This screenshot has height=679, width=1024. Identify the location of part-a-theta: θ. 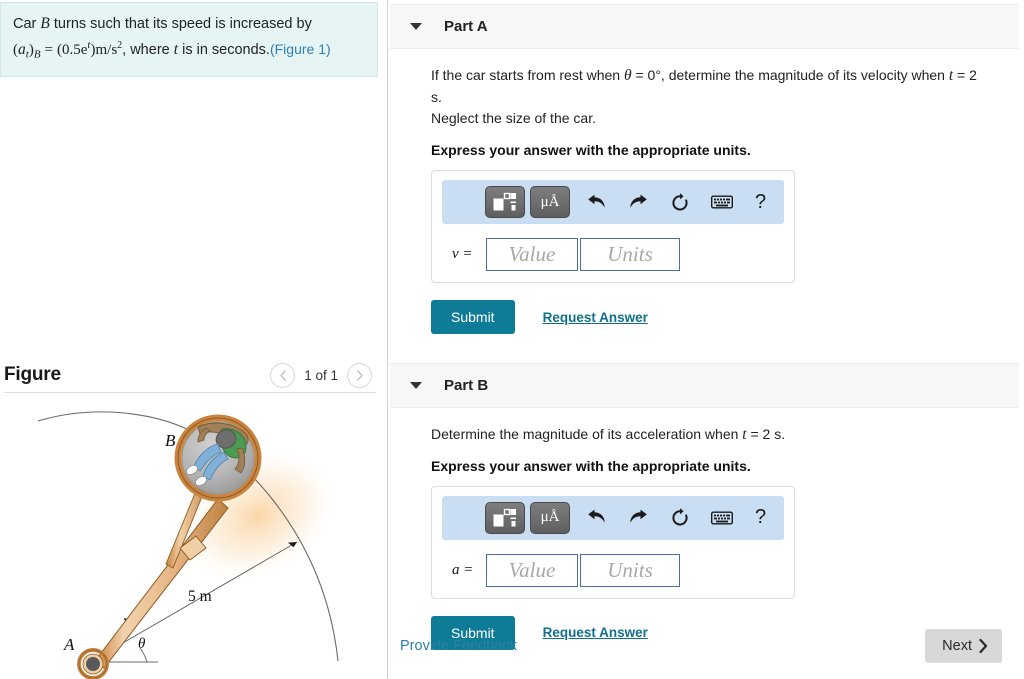
(627, 75).